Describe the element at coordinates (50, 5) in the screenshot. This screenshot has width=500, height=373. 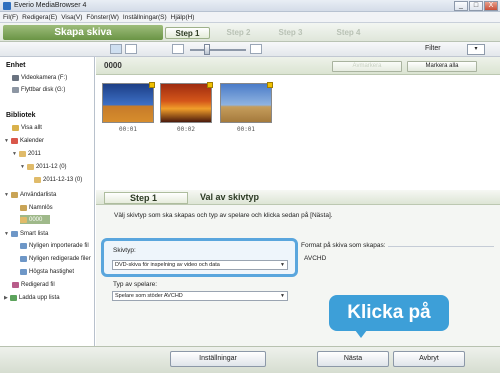
I see `window-title: Everio MediaBrowser 4` at that location.